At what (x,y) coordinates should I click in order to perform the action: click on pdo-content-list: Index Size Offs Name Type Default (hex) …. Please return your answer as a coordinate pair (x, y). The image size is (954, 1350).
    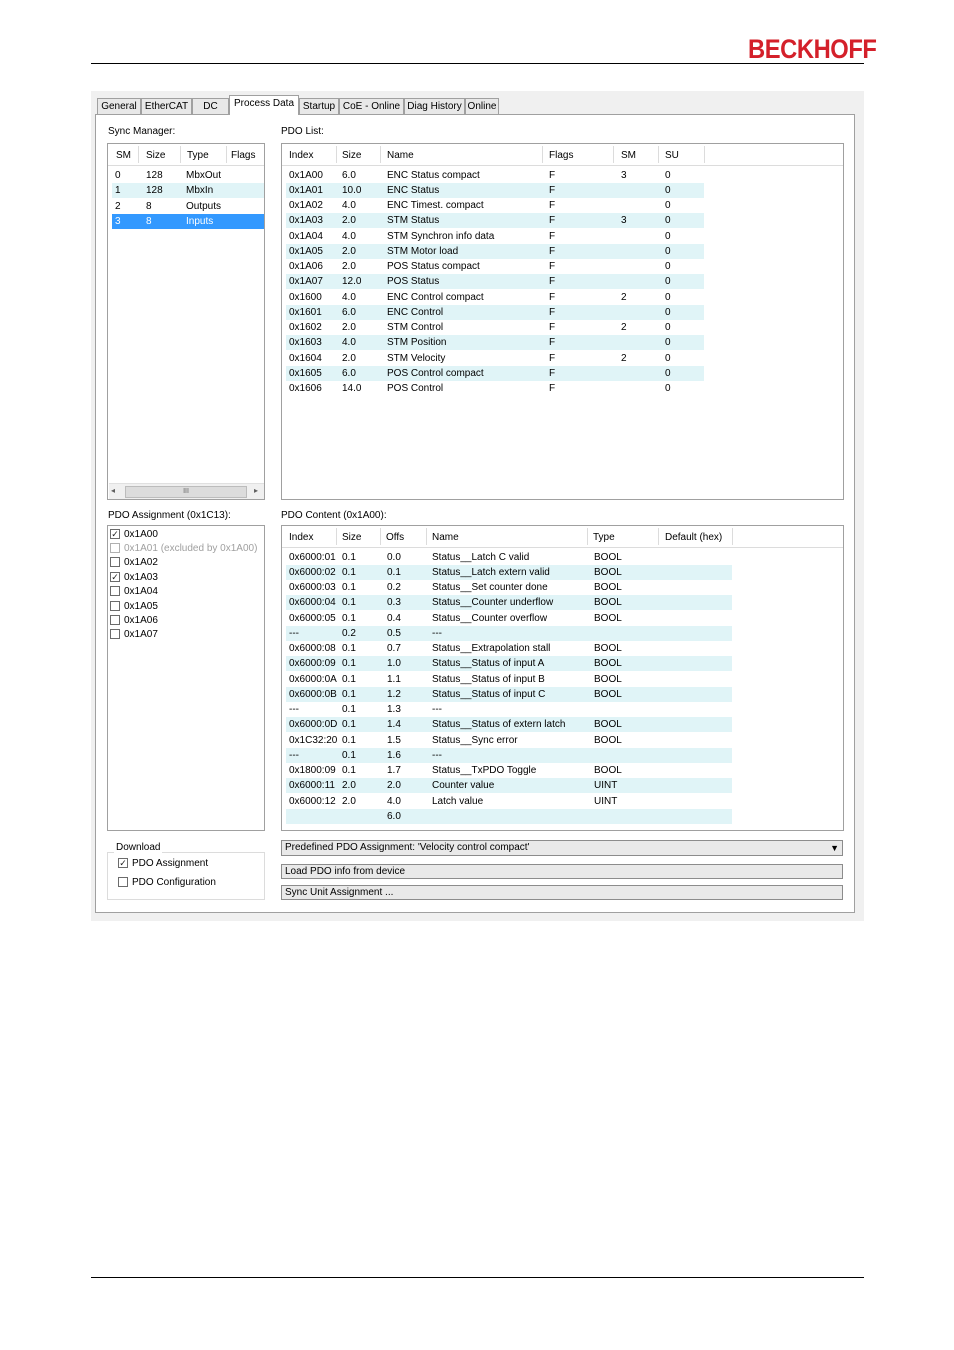
    Looking at the image, I should click on (562, 678).